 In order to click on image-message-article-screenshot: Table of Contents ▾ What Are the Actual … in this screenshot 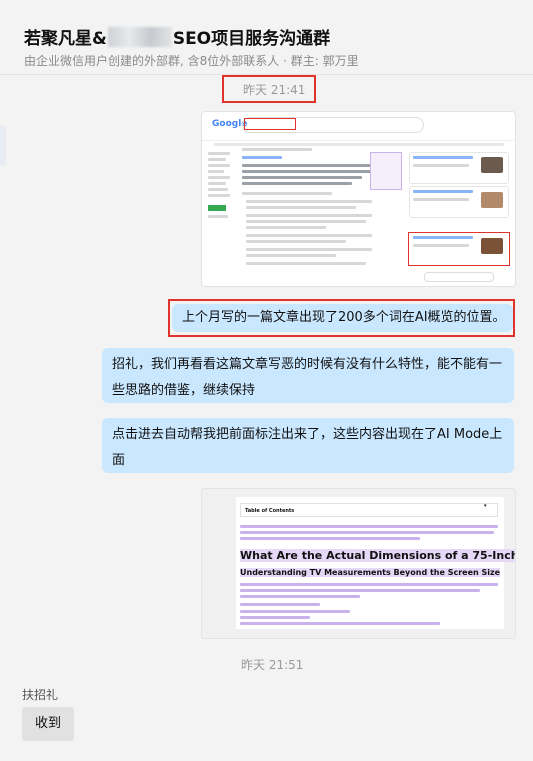, I will do `click(358, 563)`.